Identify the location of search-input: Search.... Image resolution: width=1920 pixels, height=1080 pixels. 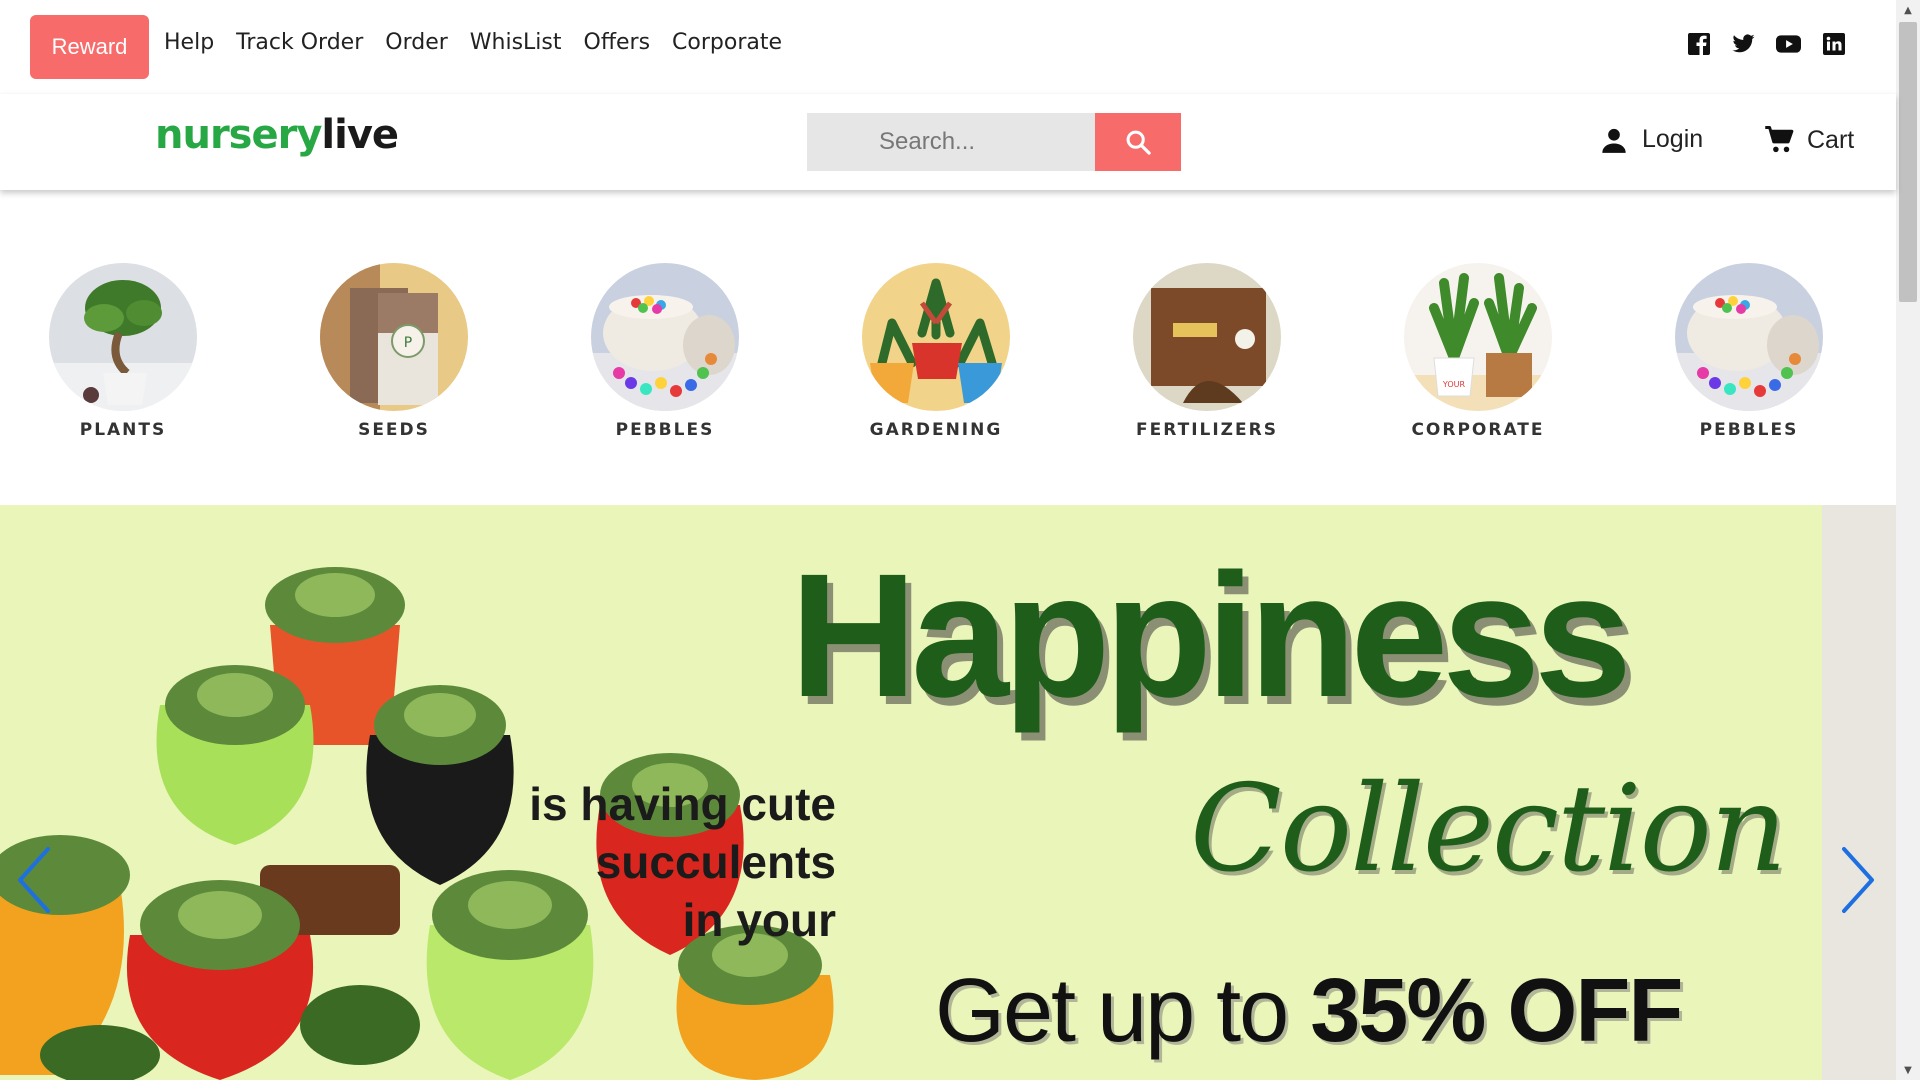
(951, 142).